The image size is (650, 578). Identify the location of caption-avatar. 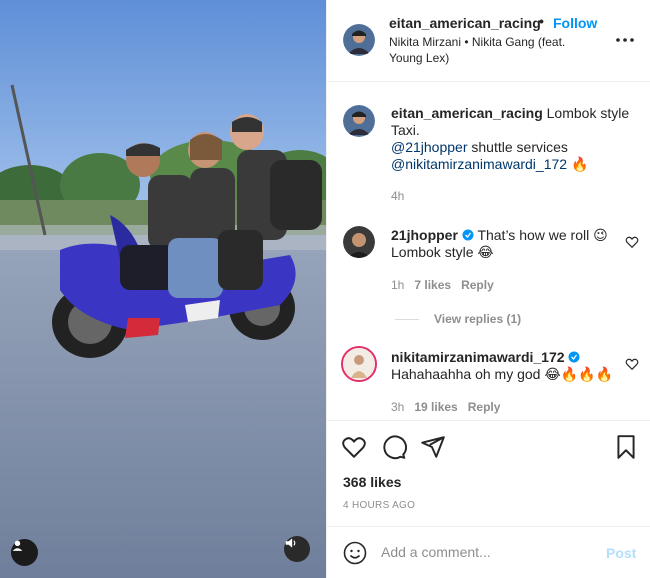
(359, 121).